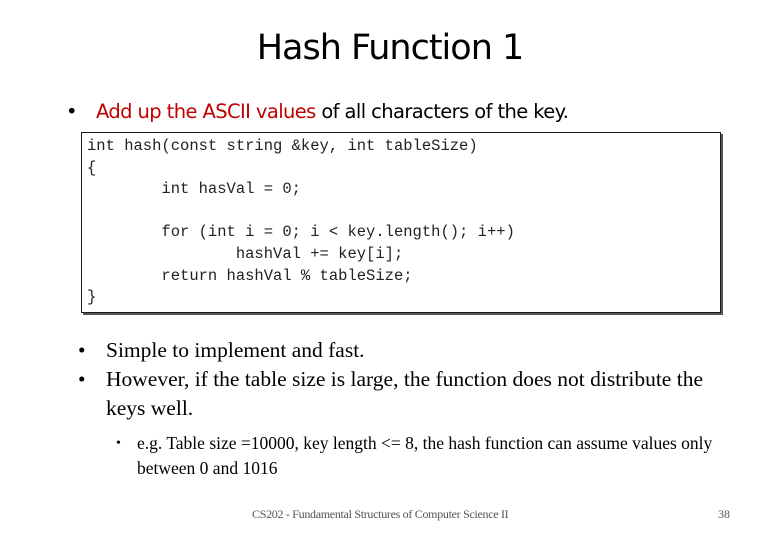 The width and height of the screenshot is (780, 540). I want to click on page-number: 38, so click(724, 514).